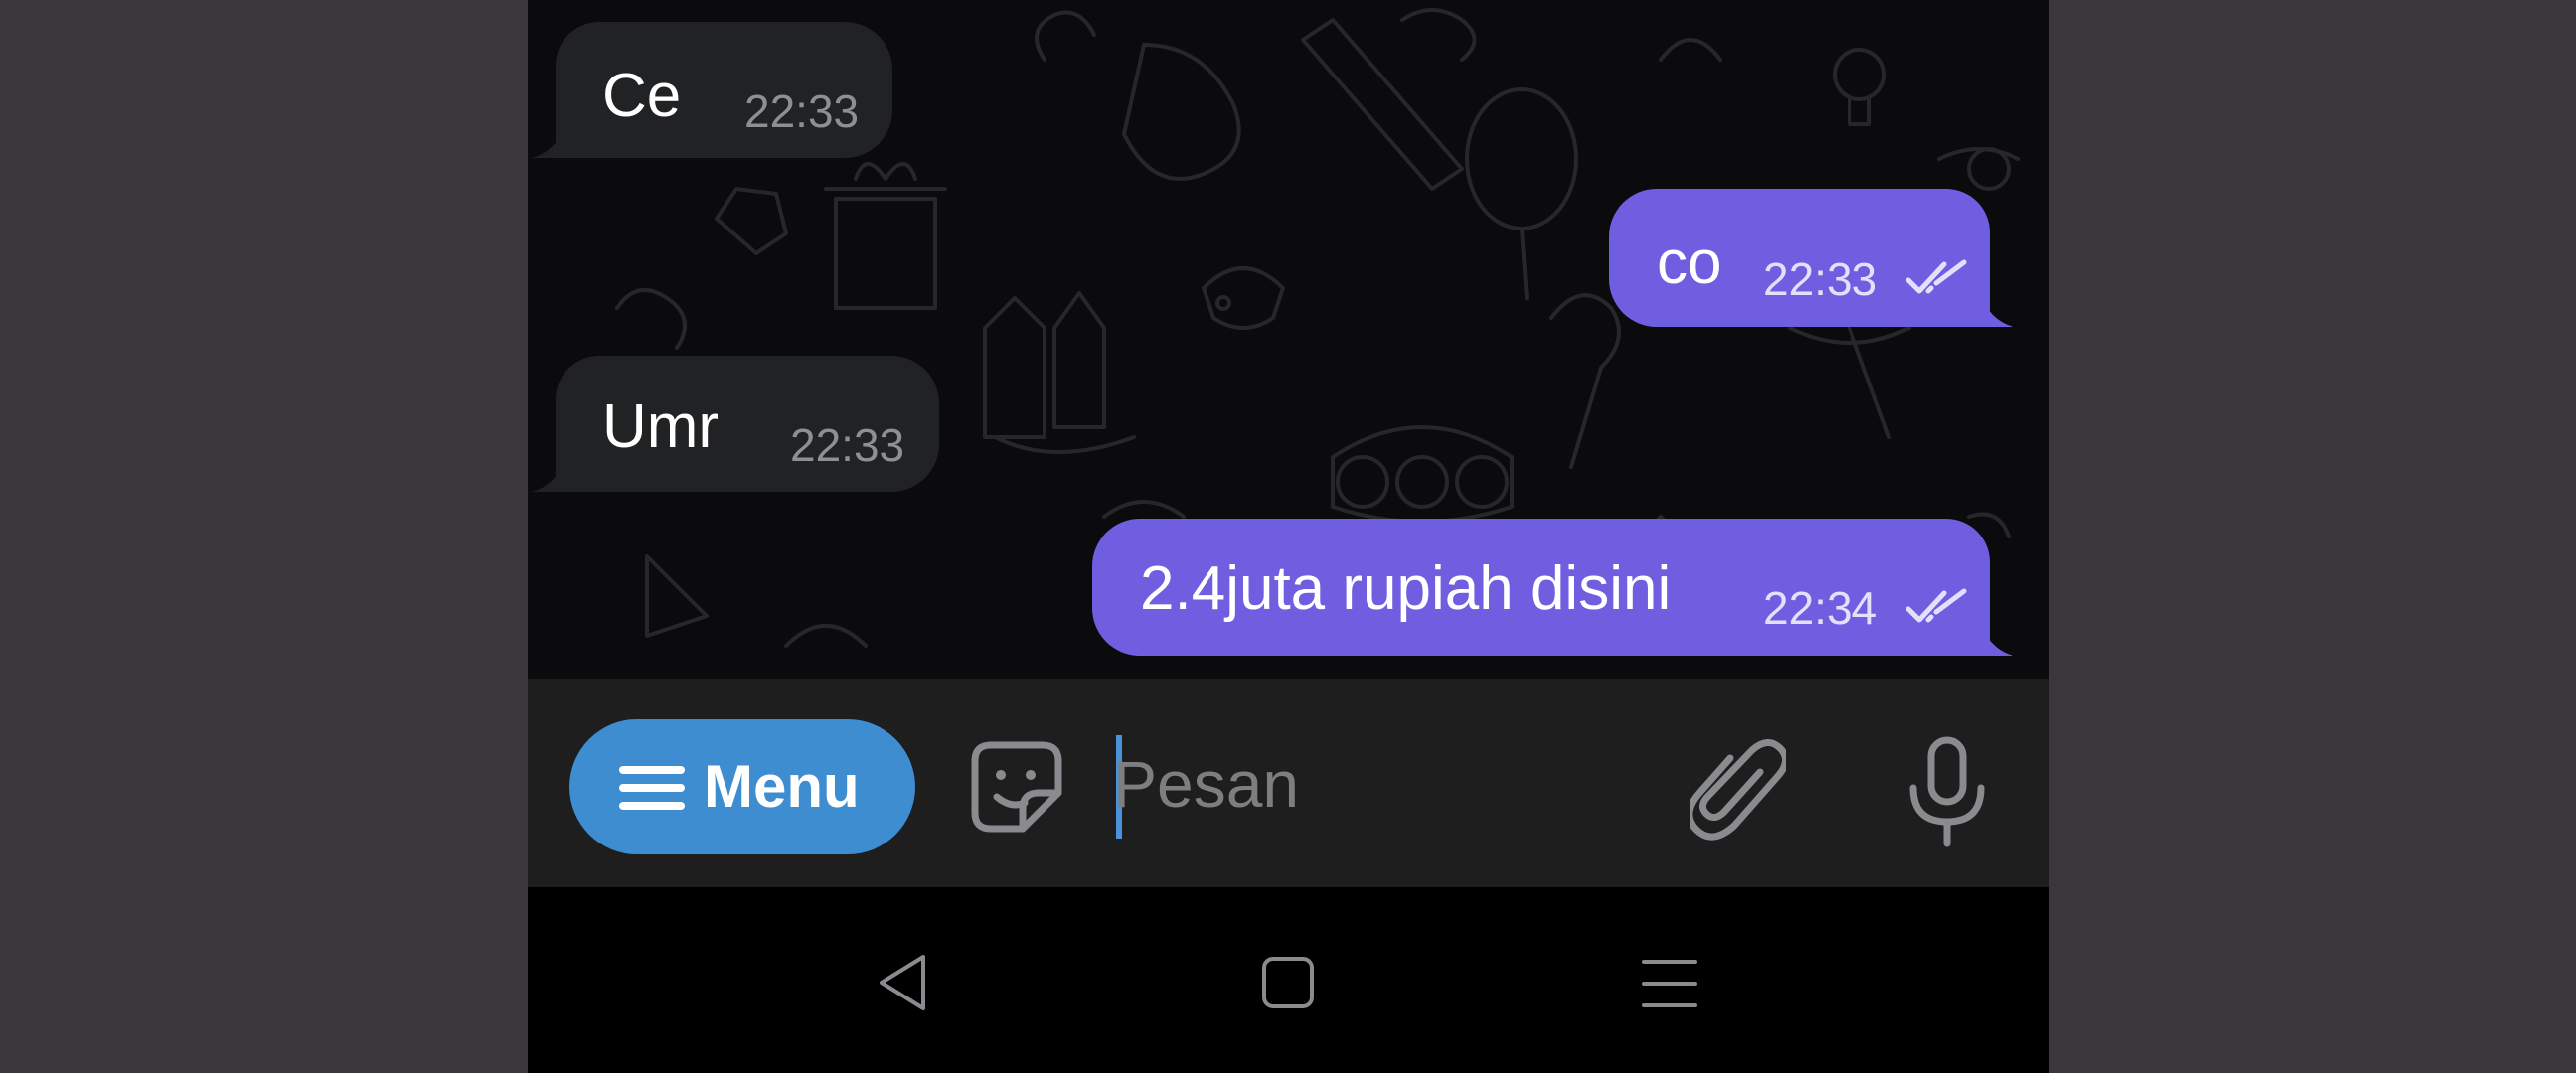 This screenshot has height=1073, width=2576. I want to click on recents-icon, so click(1669, 983).